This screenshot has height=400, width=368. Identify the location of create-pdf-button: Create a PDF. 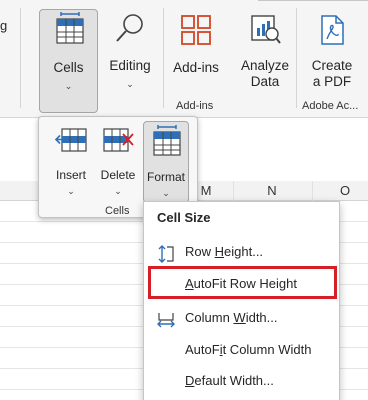
(332, 52).